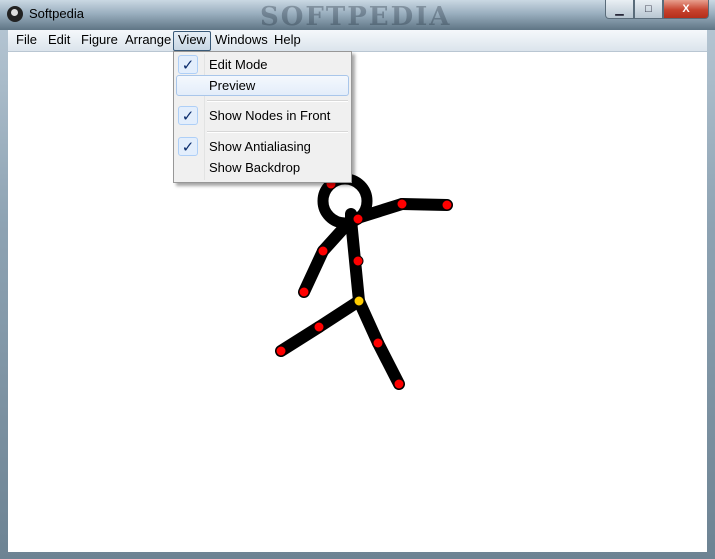  What do you see at coordinates (232, 85) in the screenshot?
I see `menu-item-label: Preview` at bounding box center [232, 85].